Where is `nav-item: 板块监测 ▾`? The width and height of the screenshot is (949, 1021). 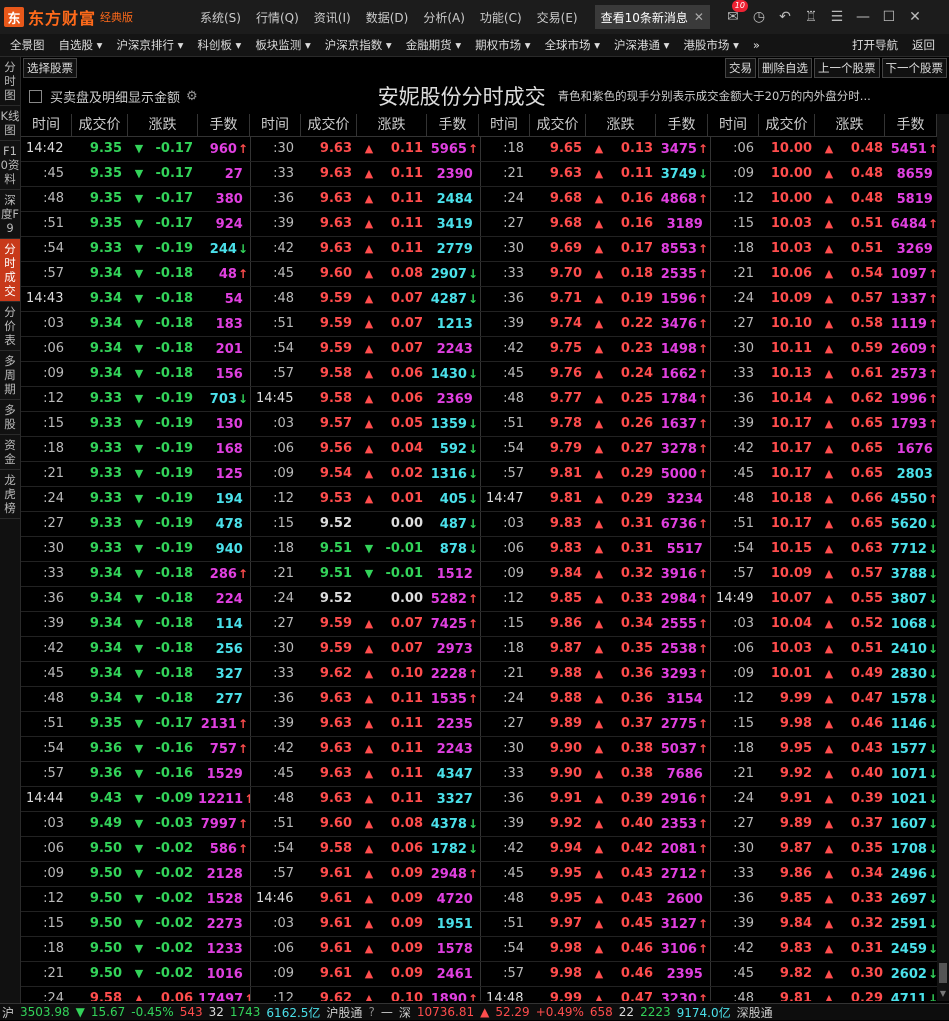 nav-item: 板块监测 ▾ is located at coordinates (282, 45).